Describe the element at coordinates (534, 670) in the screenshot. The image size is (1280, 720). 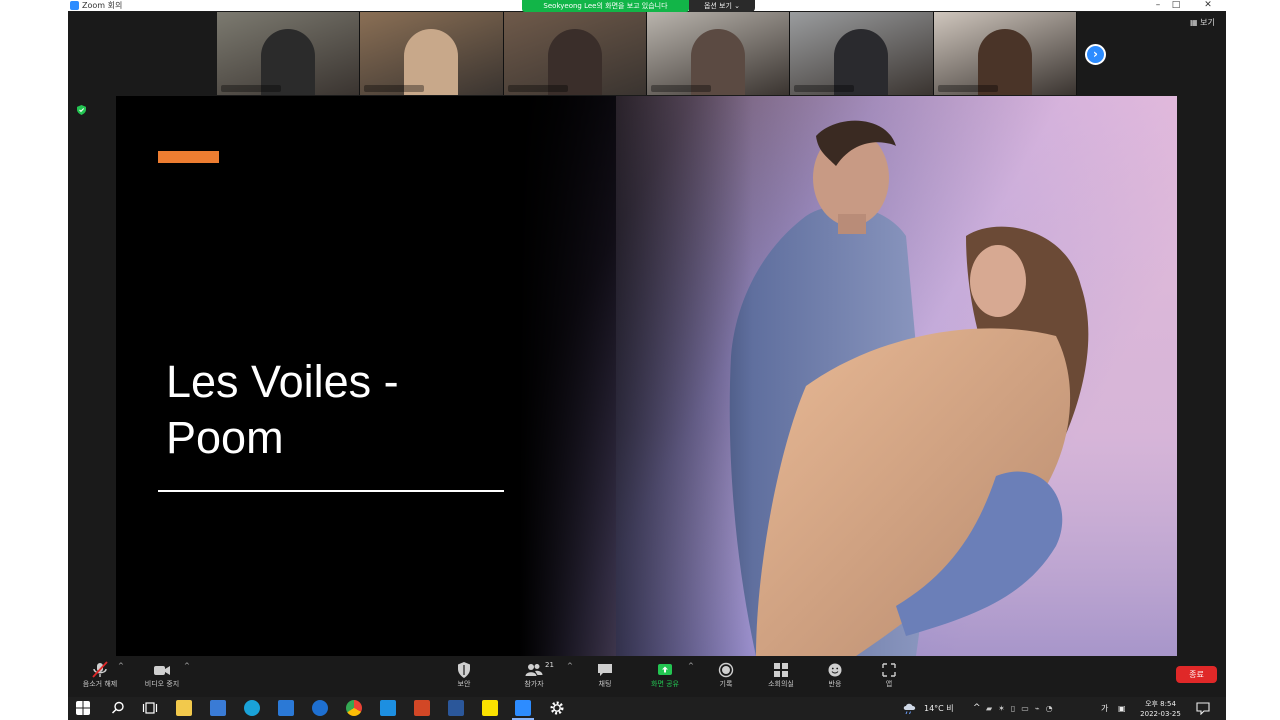
I see `participants-icon` at that location.